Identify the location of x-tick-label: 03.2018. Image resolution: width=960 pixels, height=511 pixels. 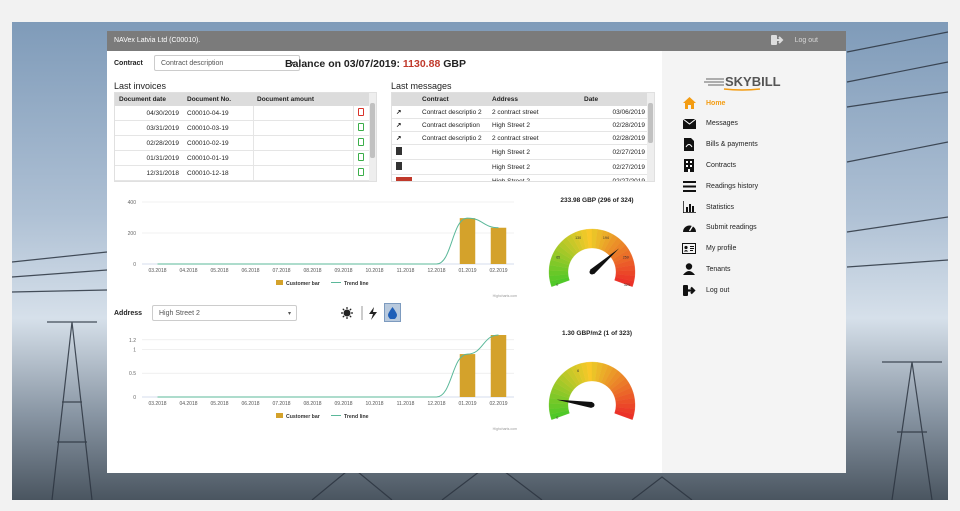
(157, 271).